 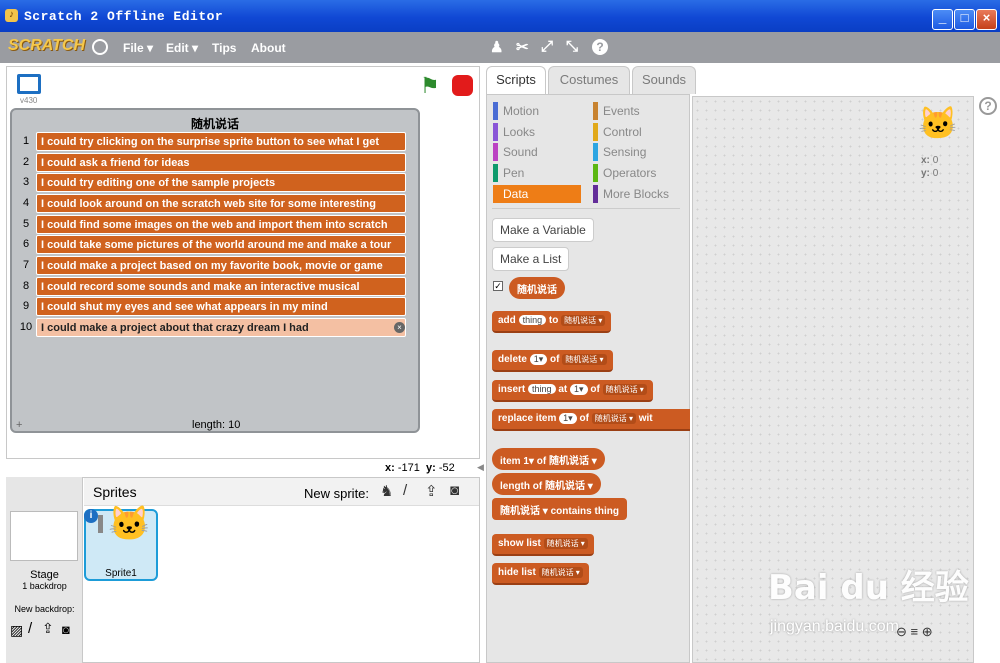 I want to click on camera-backdrop-icon: ◙, so click(x=66, y=629).